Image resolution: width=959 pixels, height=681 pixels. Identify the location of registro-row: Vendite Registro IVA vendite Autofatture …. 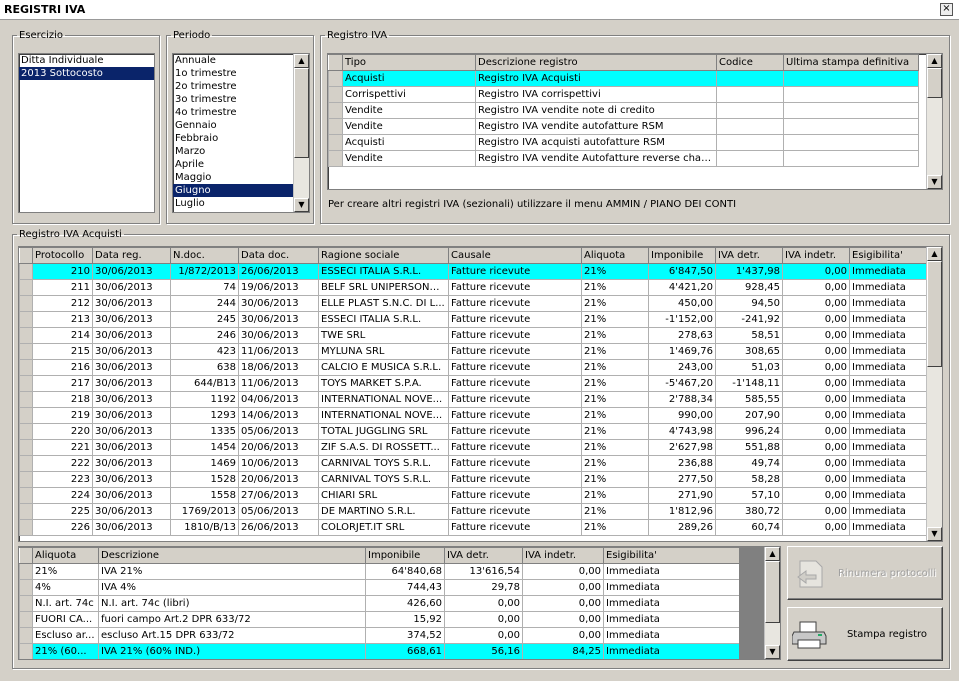
(623, 158).